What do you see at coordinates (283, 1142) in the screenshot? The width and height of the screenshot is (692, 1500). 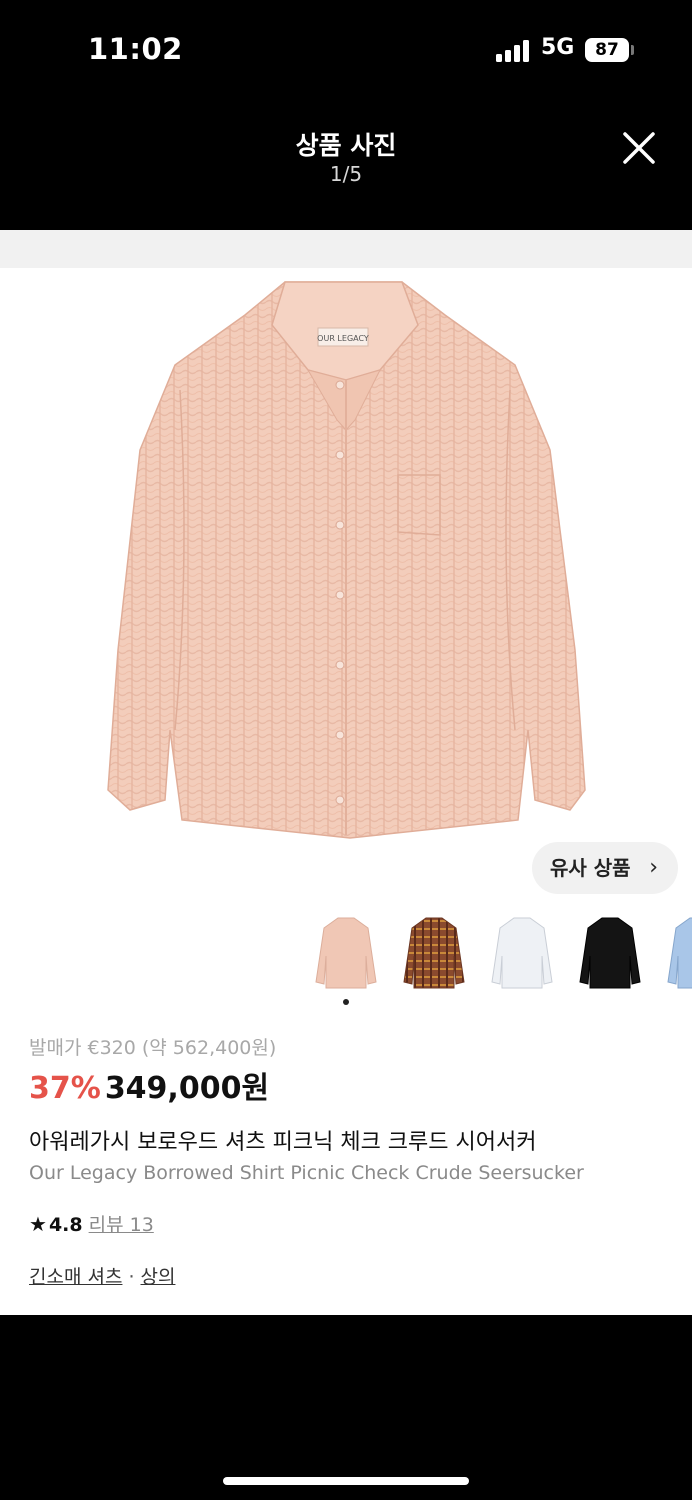 I see `product-name-korean: 아워레가시 보로우드 셔츠 피크닉 체크 크루드 시어서커` at bounding box center [283, 1142].